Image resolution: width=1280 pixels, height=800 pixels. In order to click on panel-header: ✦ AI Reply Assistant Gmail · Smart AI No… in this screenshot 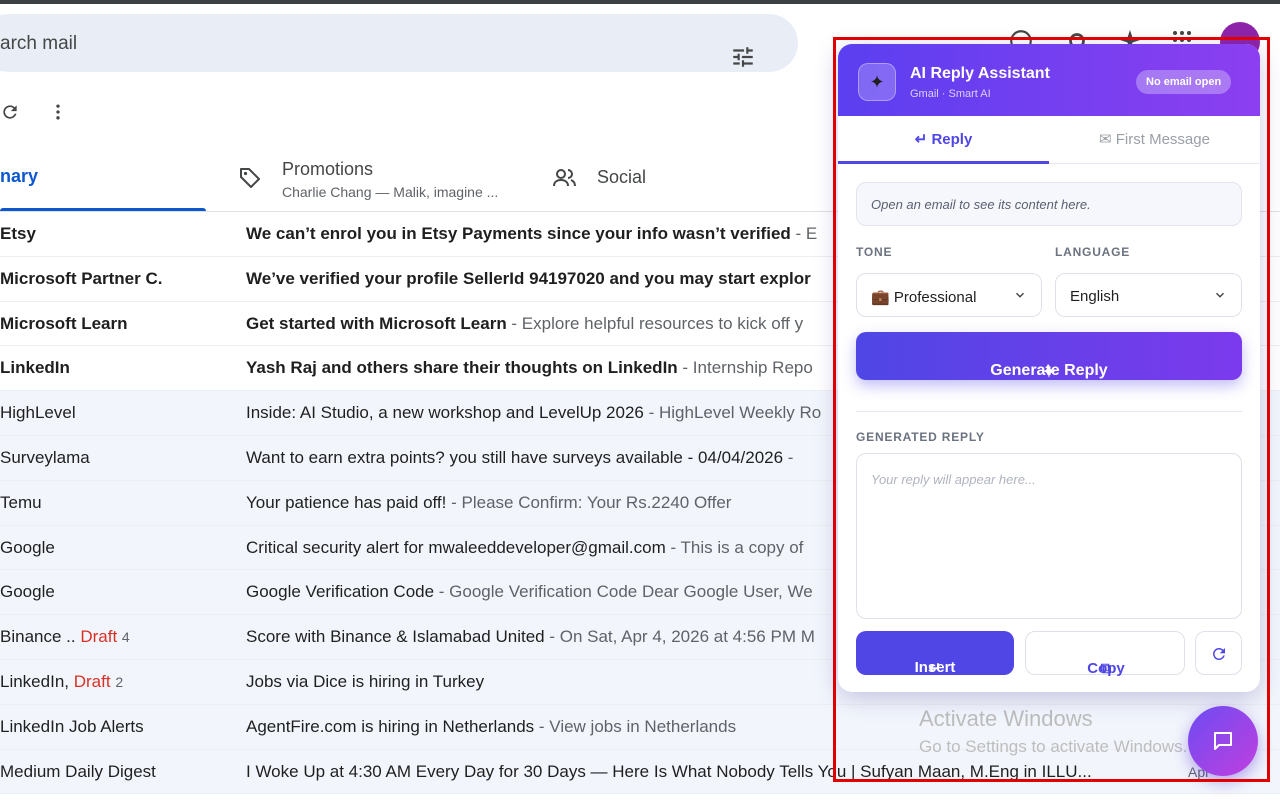, I will do `click(1049, 80)`.